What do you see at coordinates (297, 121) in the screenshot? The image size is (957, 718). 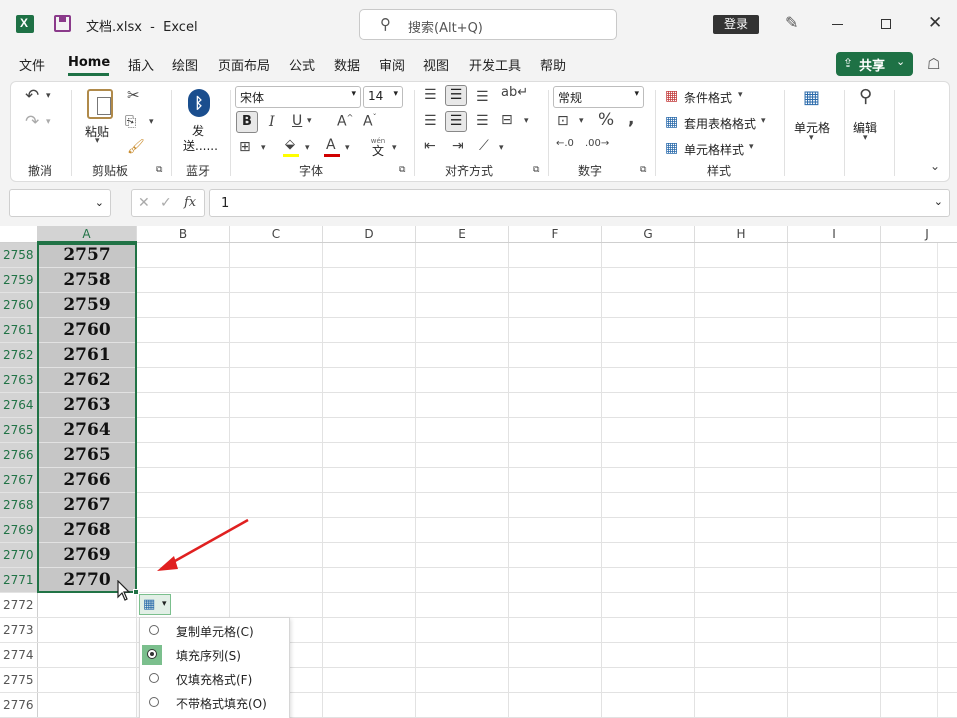 I see `underline-button: U` at bounding box center [297, 121].